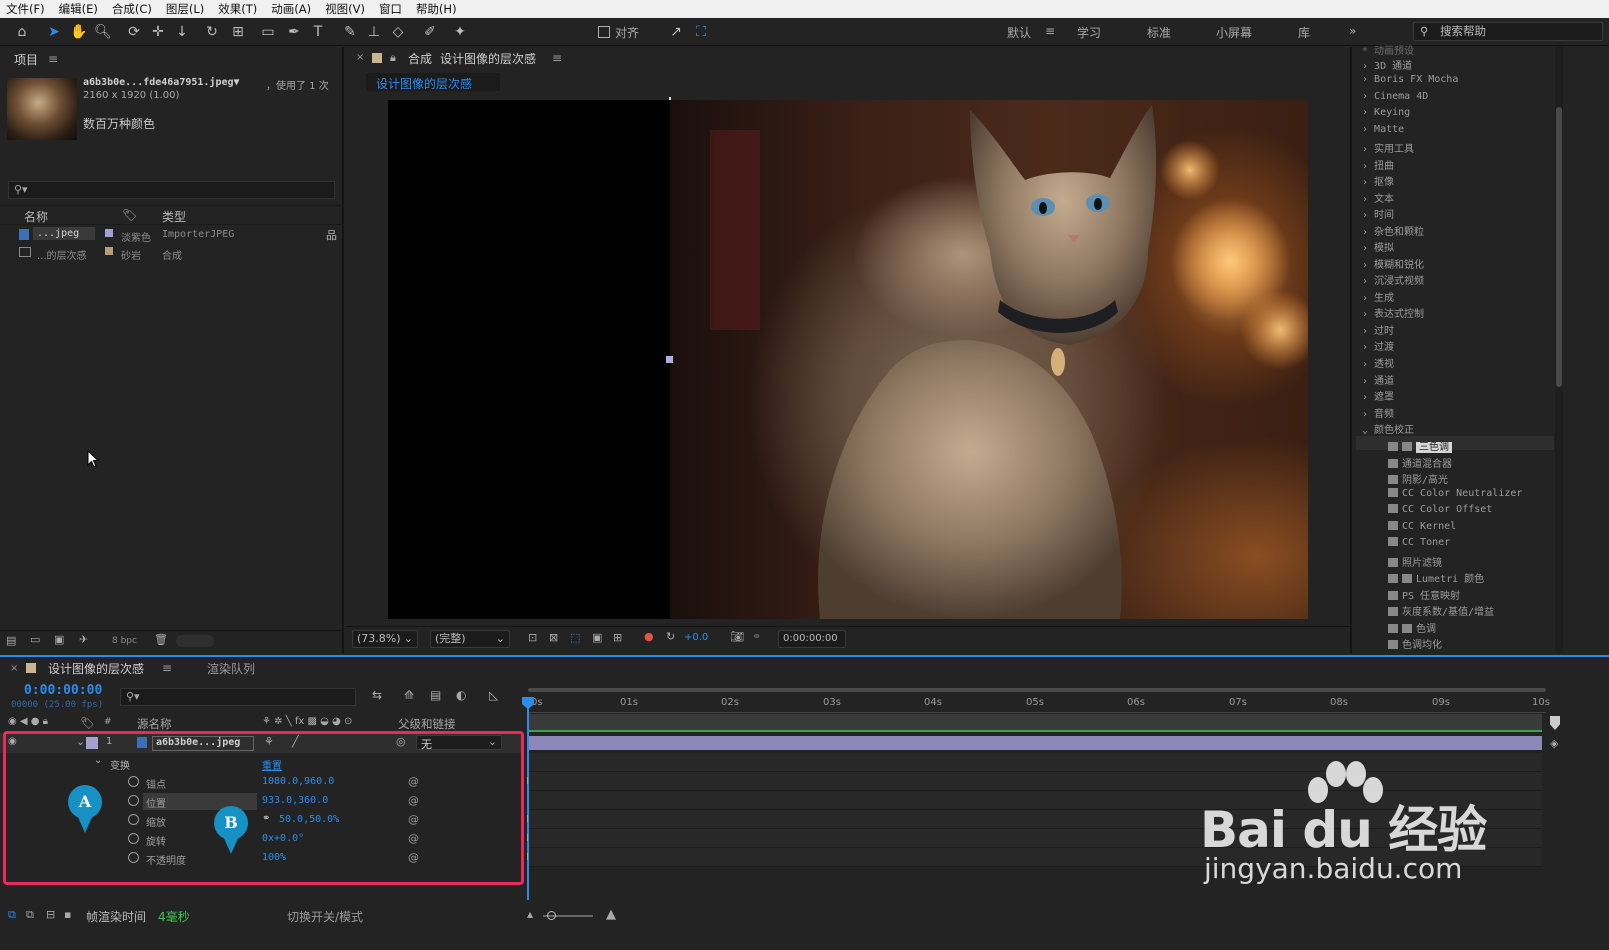 The height and width of the screenshot is (950, 1609). Describe the element at coordinates (195, 641) in the screenshot. I see `thumbnail-slider` at that location.